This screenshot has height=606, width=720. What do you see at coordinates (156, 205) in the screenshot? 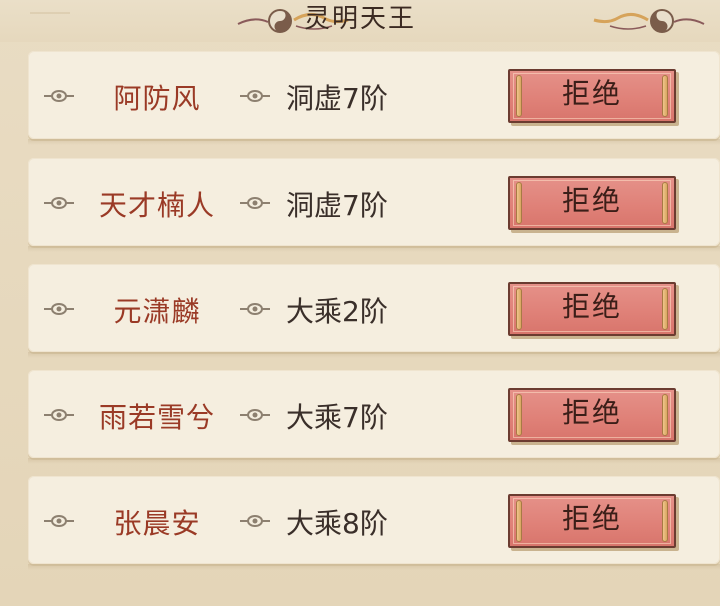
I see `player-name: 天才楠人` at bounding box center [156, 205].